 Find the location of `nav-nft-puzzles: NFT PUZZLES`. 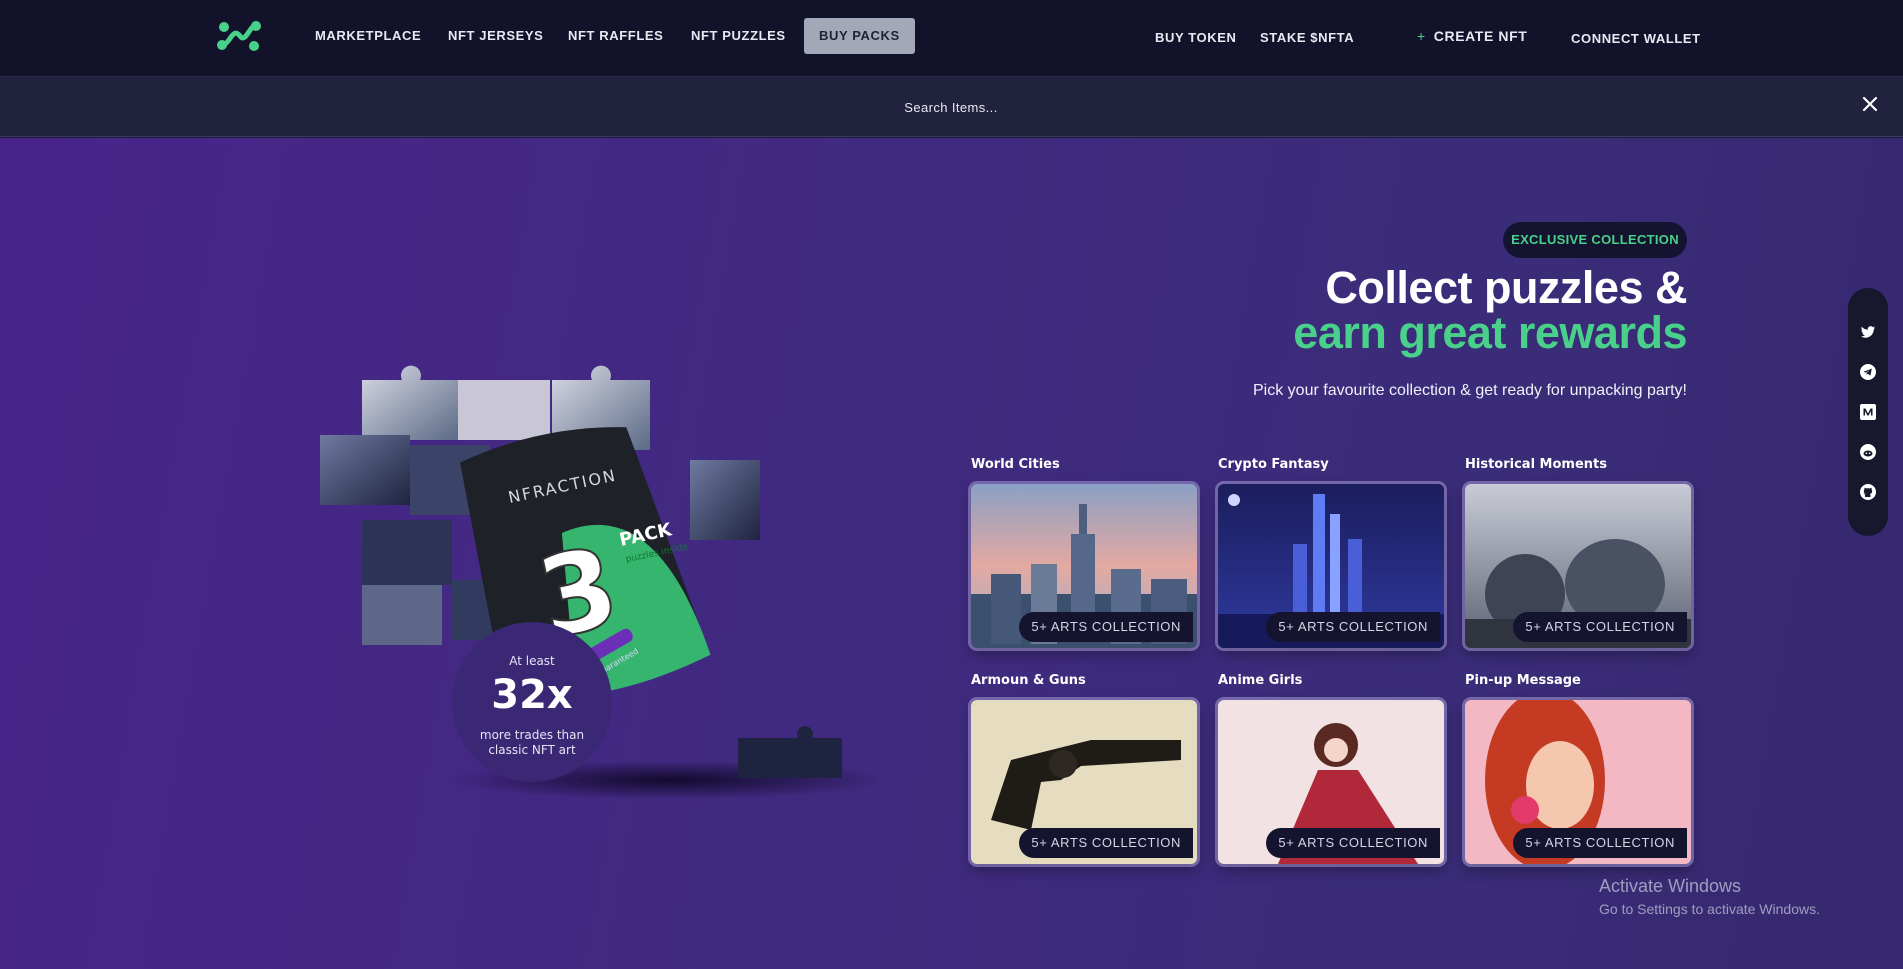

nav-nft-puzzles: NFT PUZZLES is located at coordinates (738, 35).